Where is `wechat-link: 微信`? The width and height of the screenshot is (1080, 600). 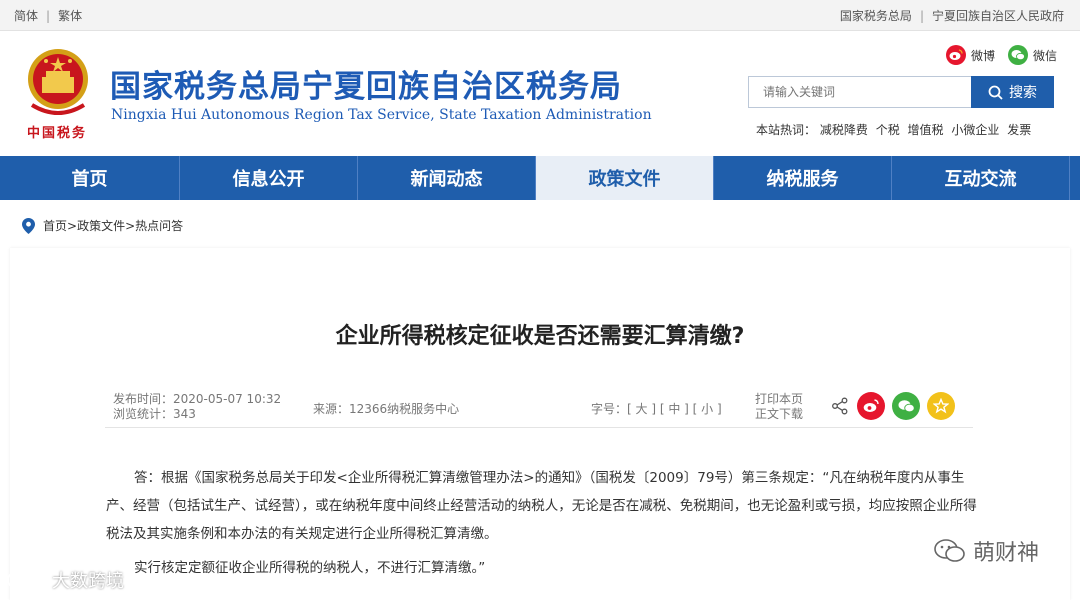 wechat-link: 微信 is located at coordinates (1032, 55).